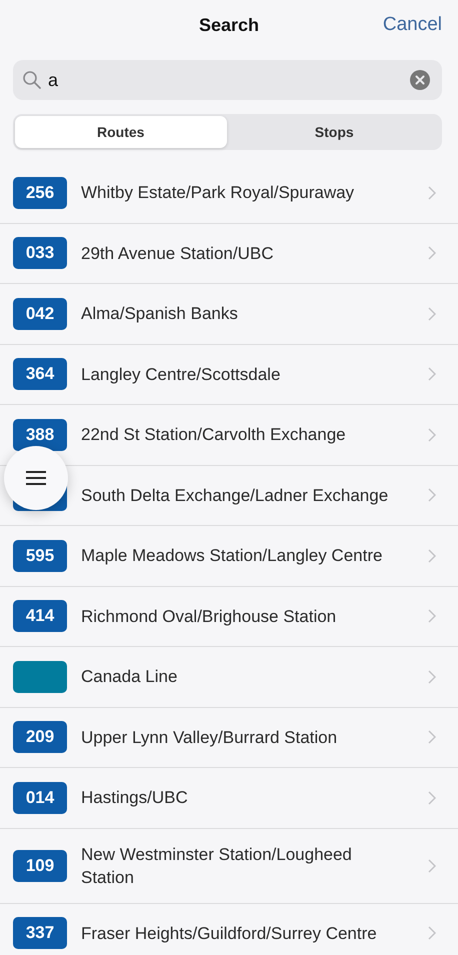  What do you see at coordinates (239, 434) in the screenshot?
I see `route-name: 22nd St Station/Carvolth Exchange` at bounding box center [239, 434].